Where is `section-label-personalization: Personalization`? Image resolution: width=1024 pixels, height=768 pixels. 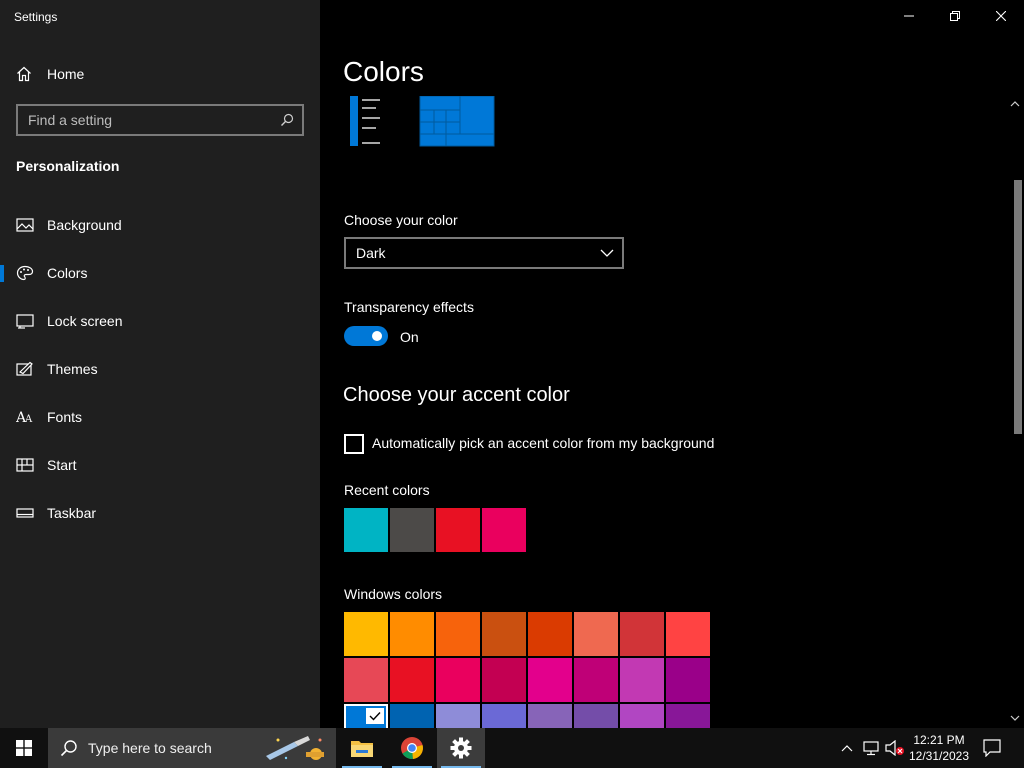
section-label-personalization: Personalization is located at coordinates (68, 166).